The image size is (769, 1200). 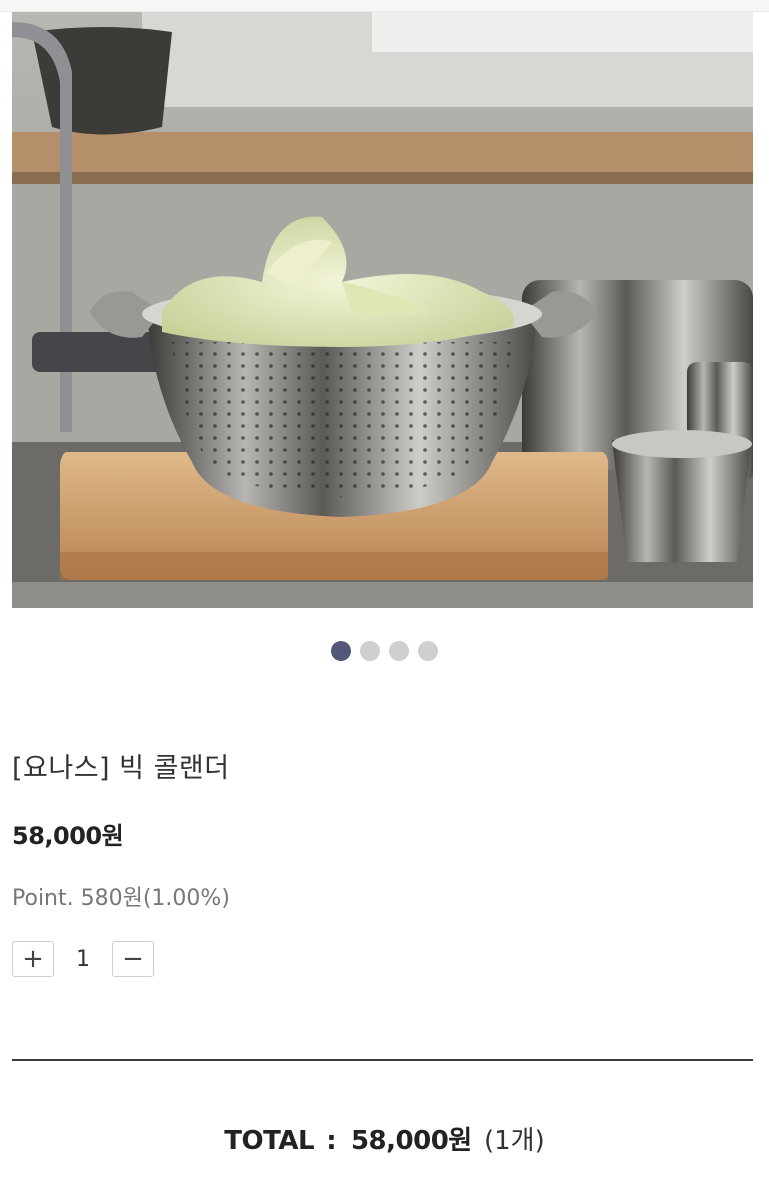 What do you see at coordinates (33, 959) in the screenshot?
I see `quantity-plus-button: +` at bounding box center [33, 959].